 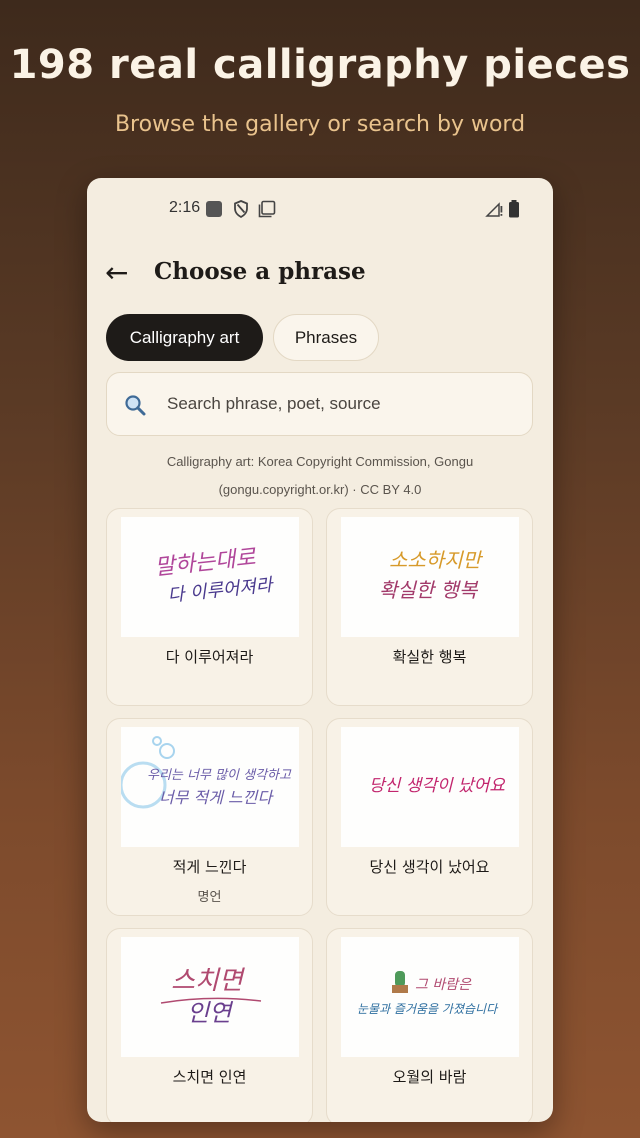 I want to click on page-title: Choose a phrase, so click(x=260, y=271).